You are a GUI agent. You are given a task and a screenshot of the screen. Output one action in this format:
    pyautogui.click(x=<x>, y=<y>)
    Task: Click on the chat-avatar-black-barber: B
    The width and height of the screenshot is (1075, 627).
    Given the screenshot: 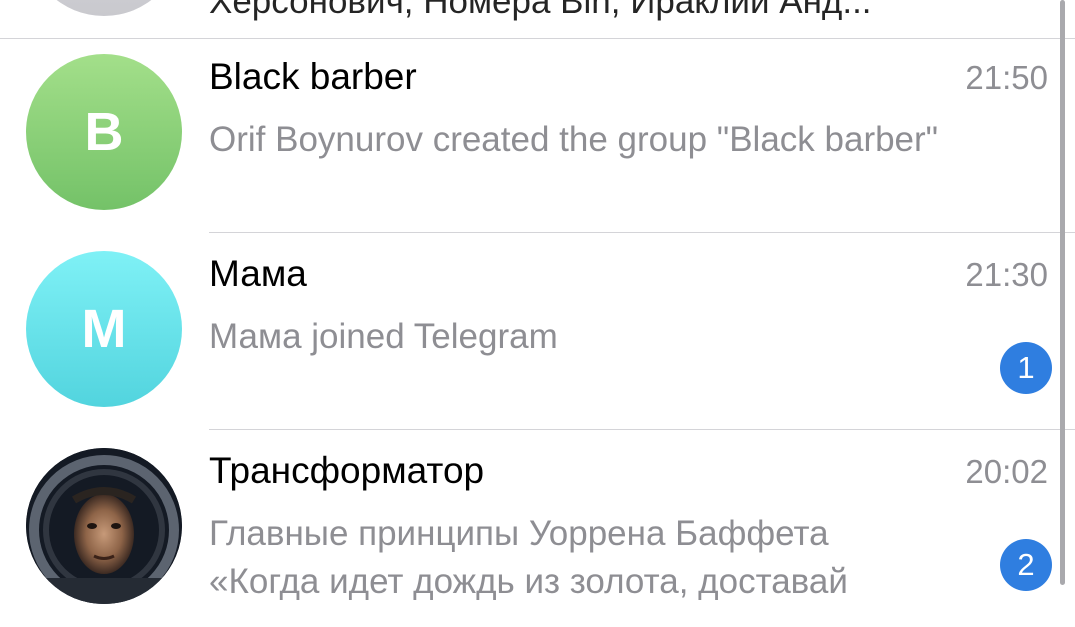 What is the action you would take?
    pyautogui.click(x=104, y=132)
    